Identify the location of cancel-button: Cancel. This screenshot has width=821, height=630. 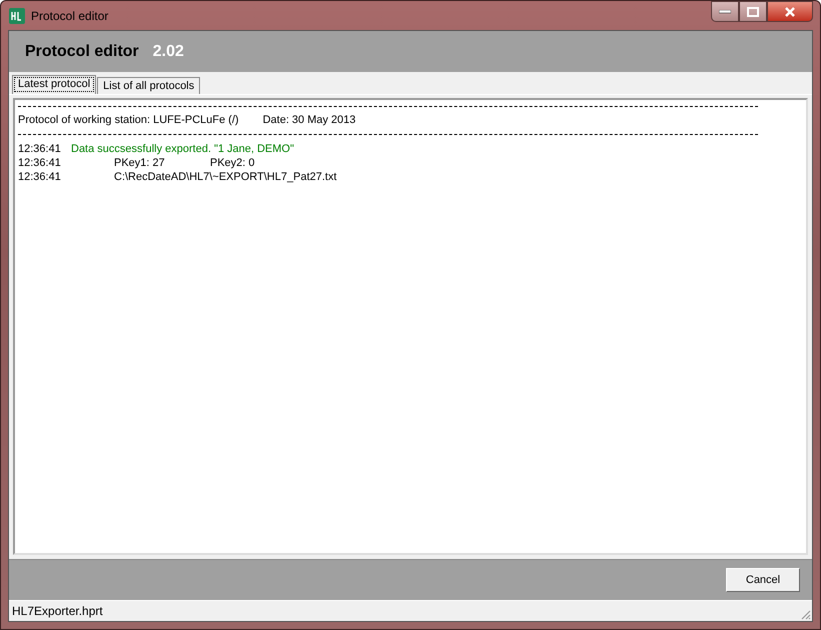
(763, 580).